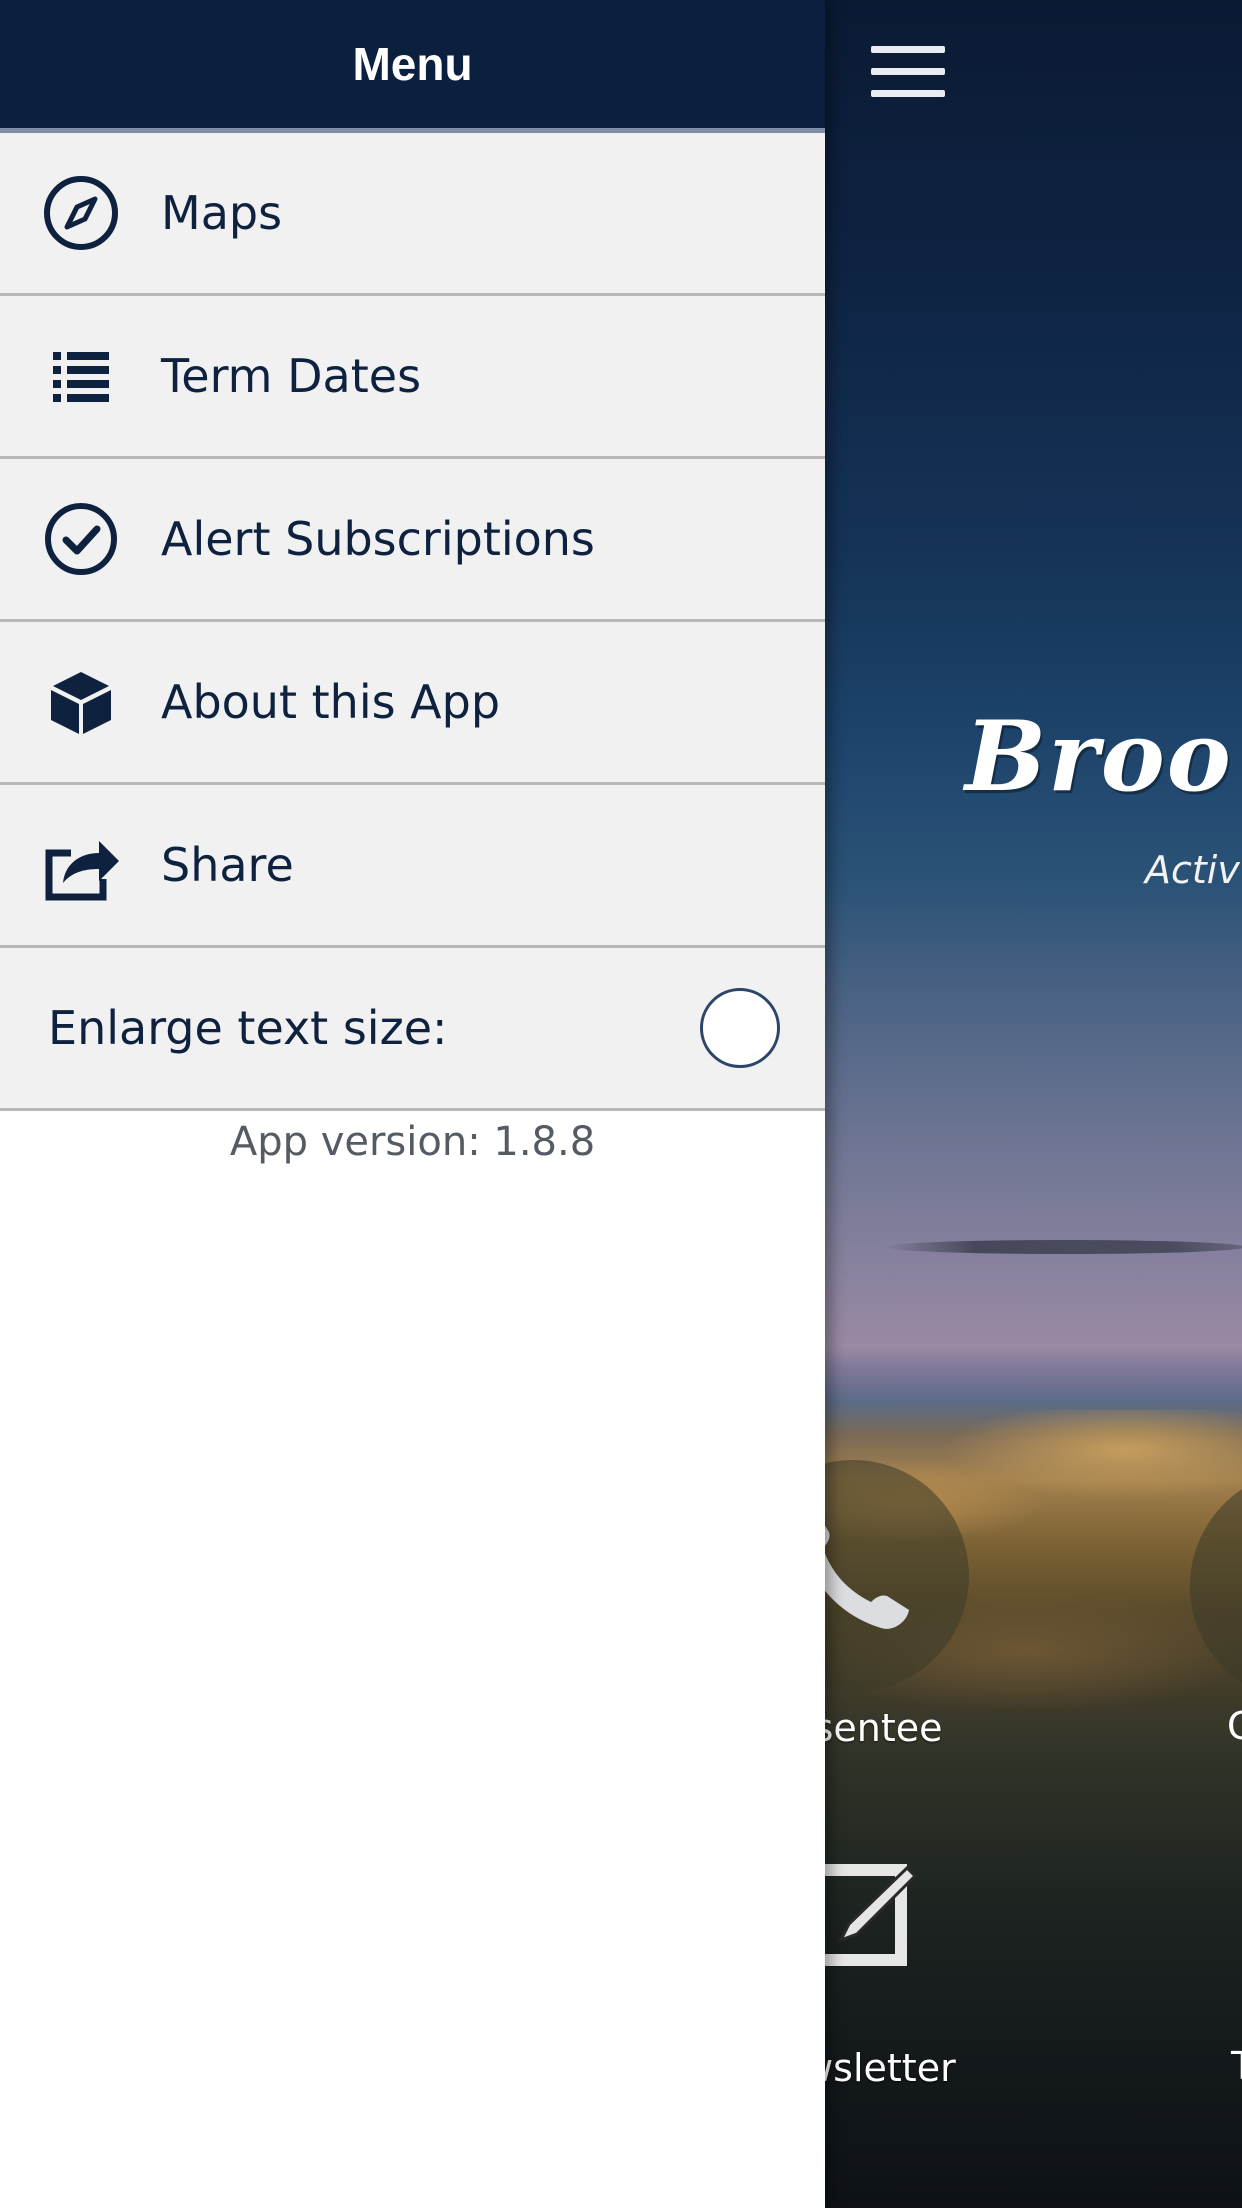  Describe the element at coordinates (1099, 756) in the screenshot. I see `school-logo: Broo` at that location.